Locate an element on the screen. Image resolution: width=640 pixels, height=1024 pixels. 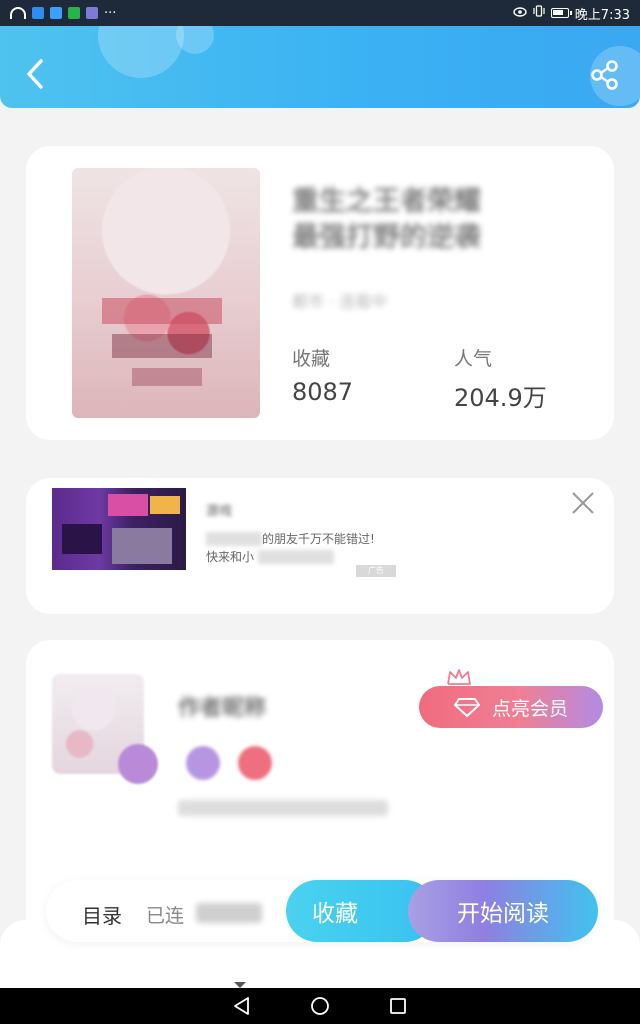
wifi-icon is located at coordinates (18, 13).